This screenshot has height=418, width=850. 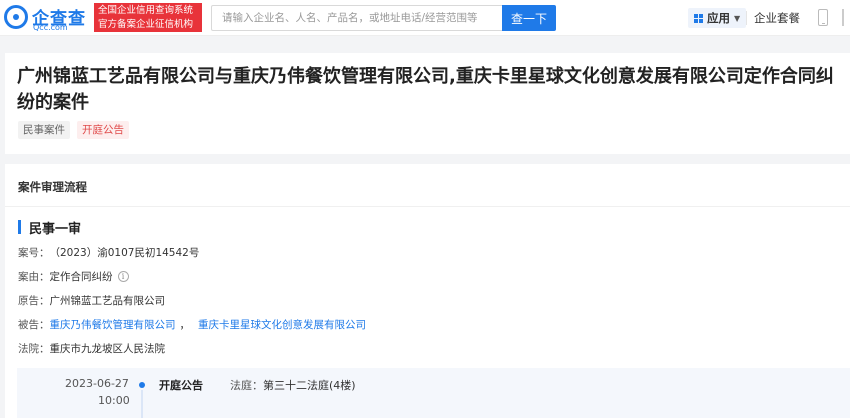 What do you see at coordinates (107, 301) in the screenshot?
I see `plaintiff-value: 广州锦蓝工艺品有限公司` at bounding box center [107, 301].